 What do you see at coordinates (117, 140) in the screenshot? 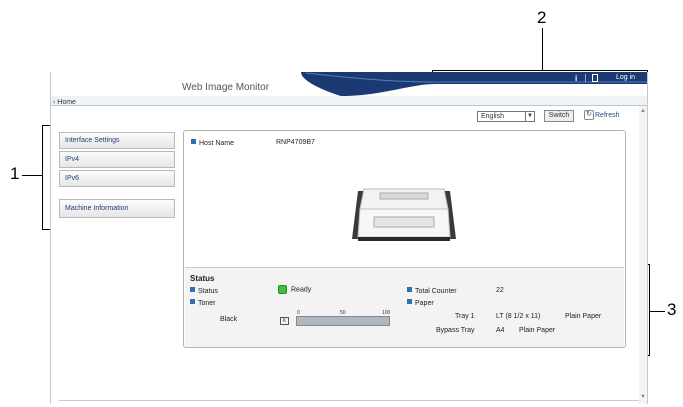
I see `menu-item-interface-settings: Interface Settings` at bounding box center [117, 140].